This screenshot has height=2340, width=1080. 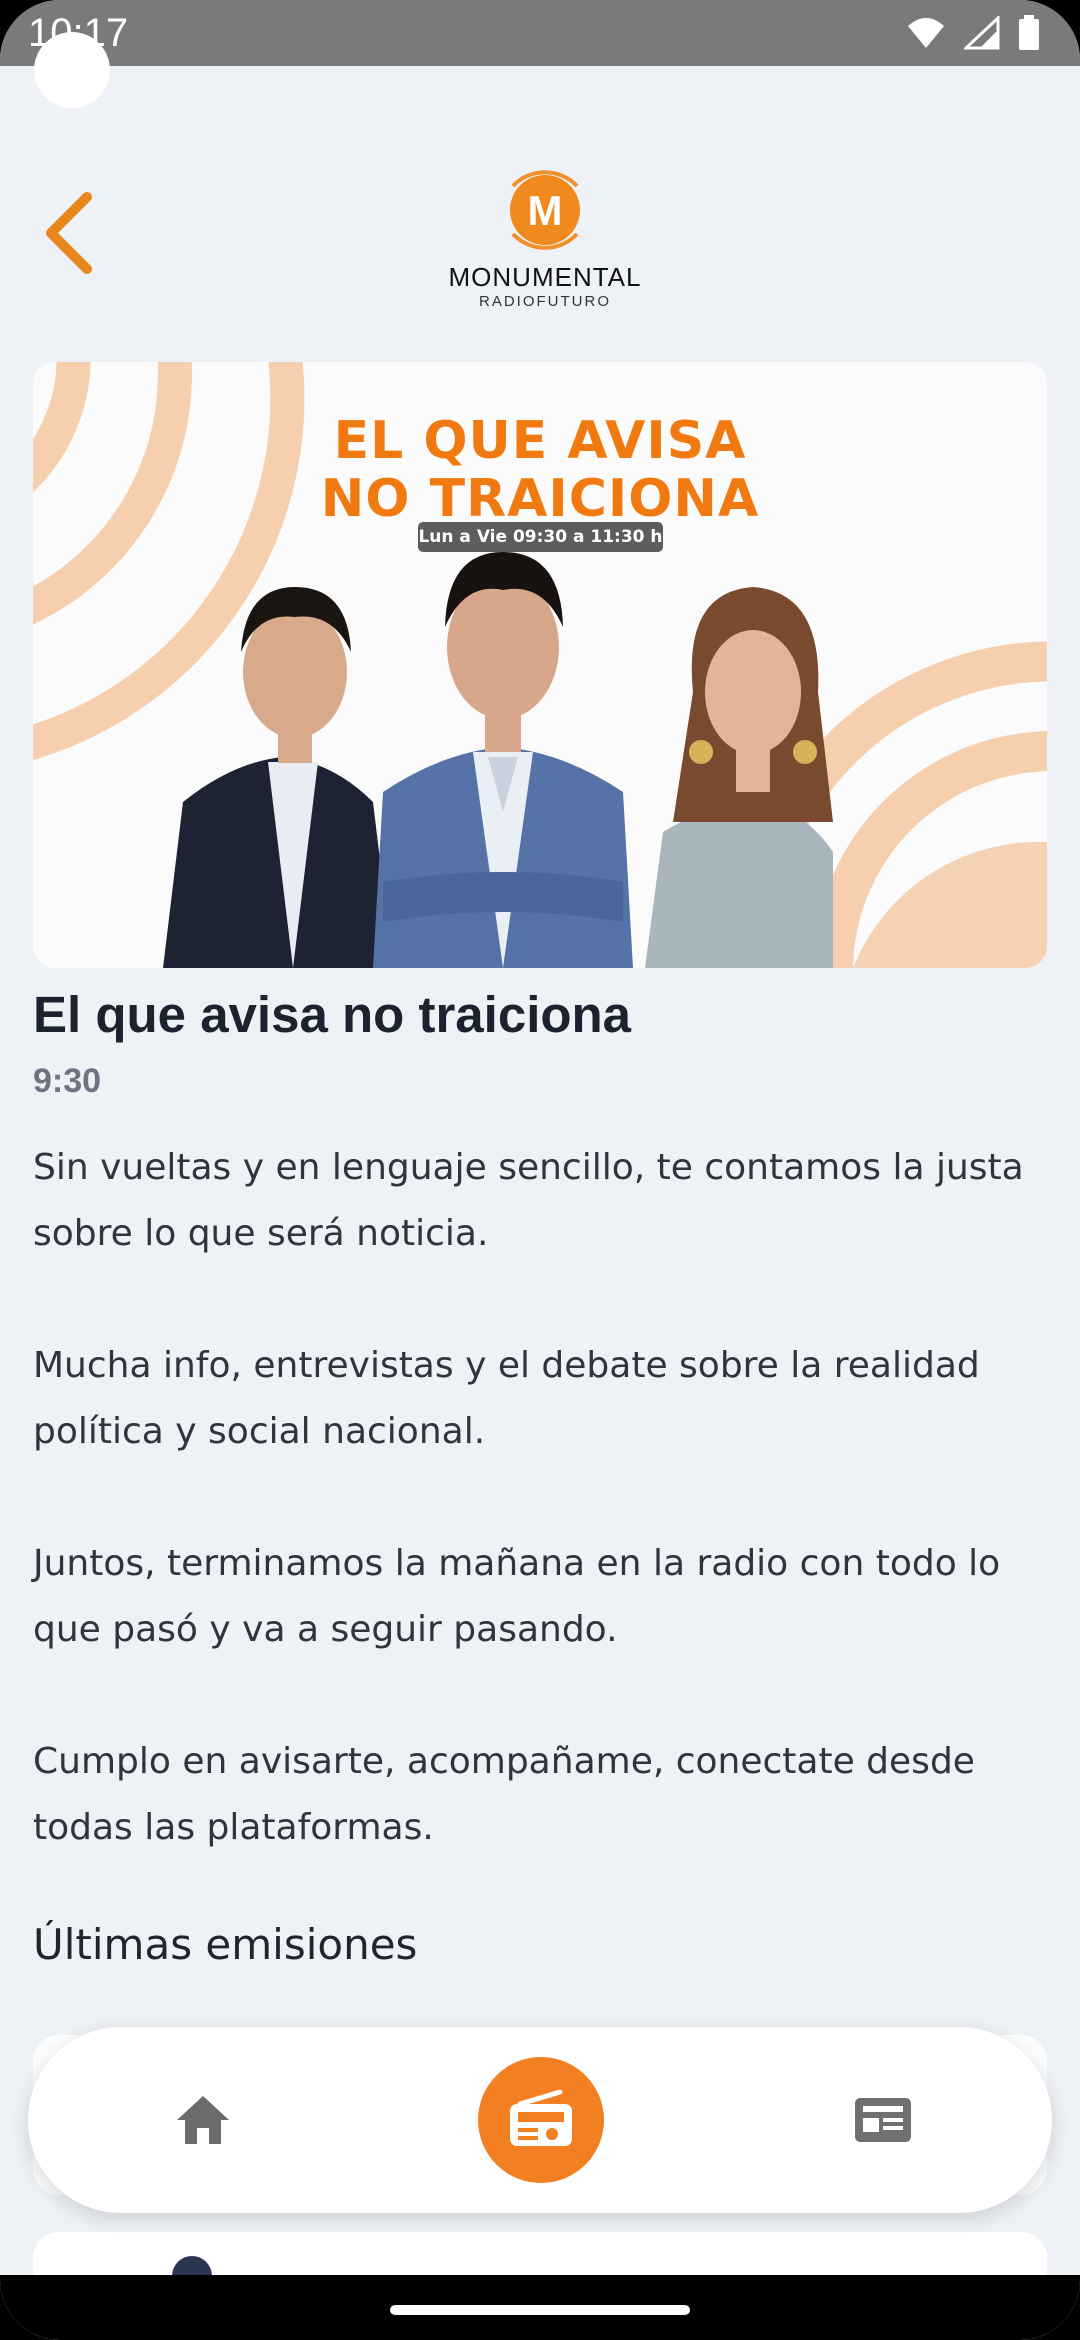 What do you see at coordinates (72, 70) in the screenshot?
I see `camera-cutout` at bounding box center [72, 70].